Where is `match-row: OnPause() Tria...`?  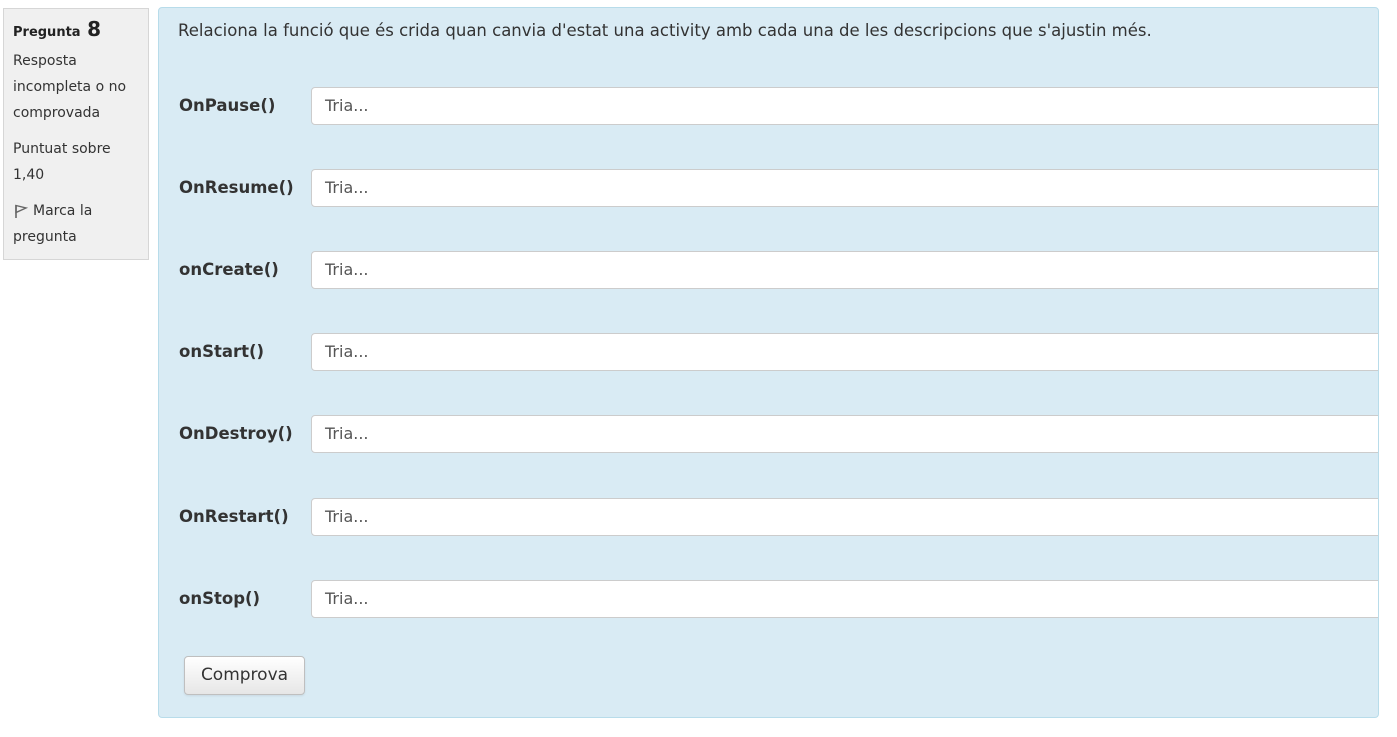
match-row: OnPause() Tria... is located at coordinates (768, 111).